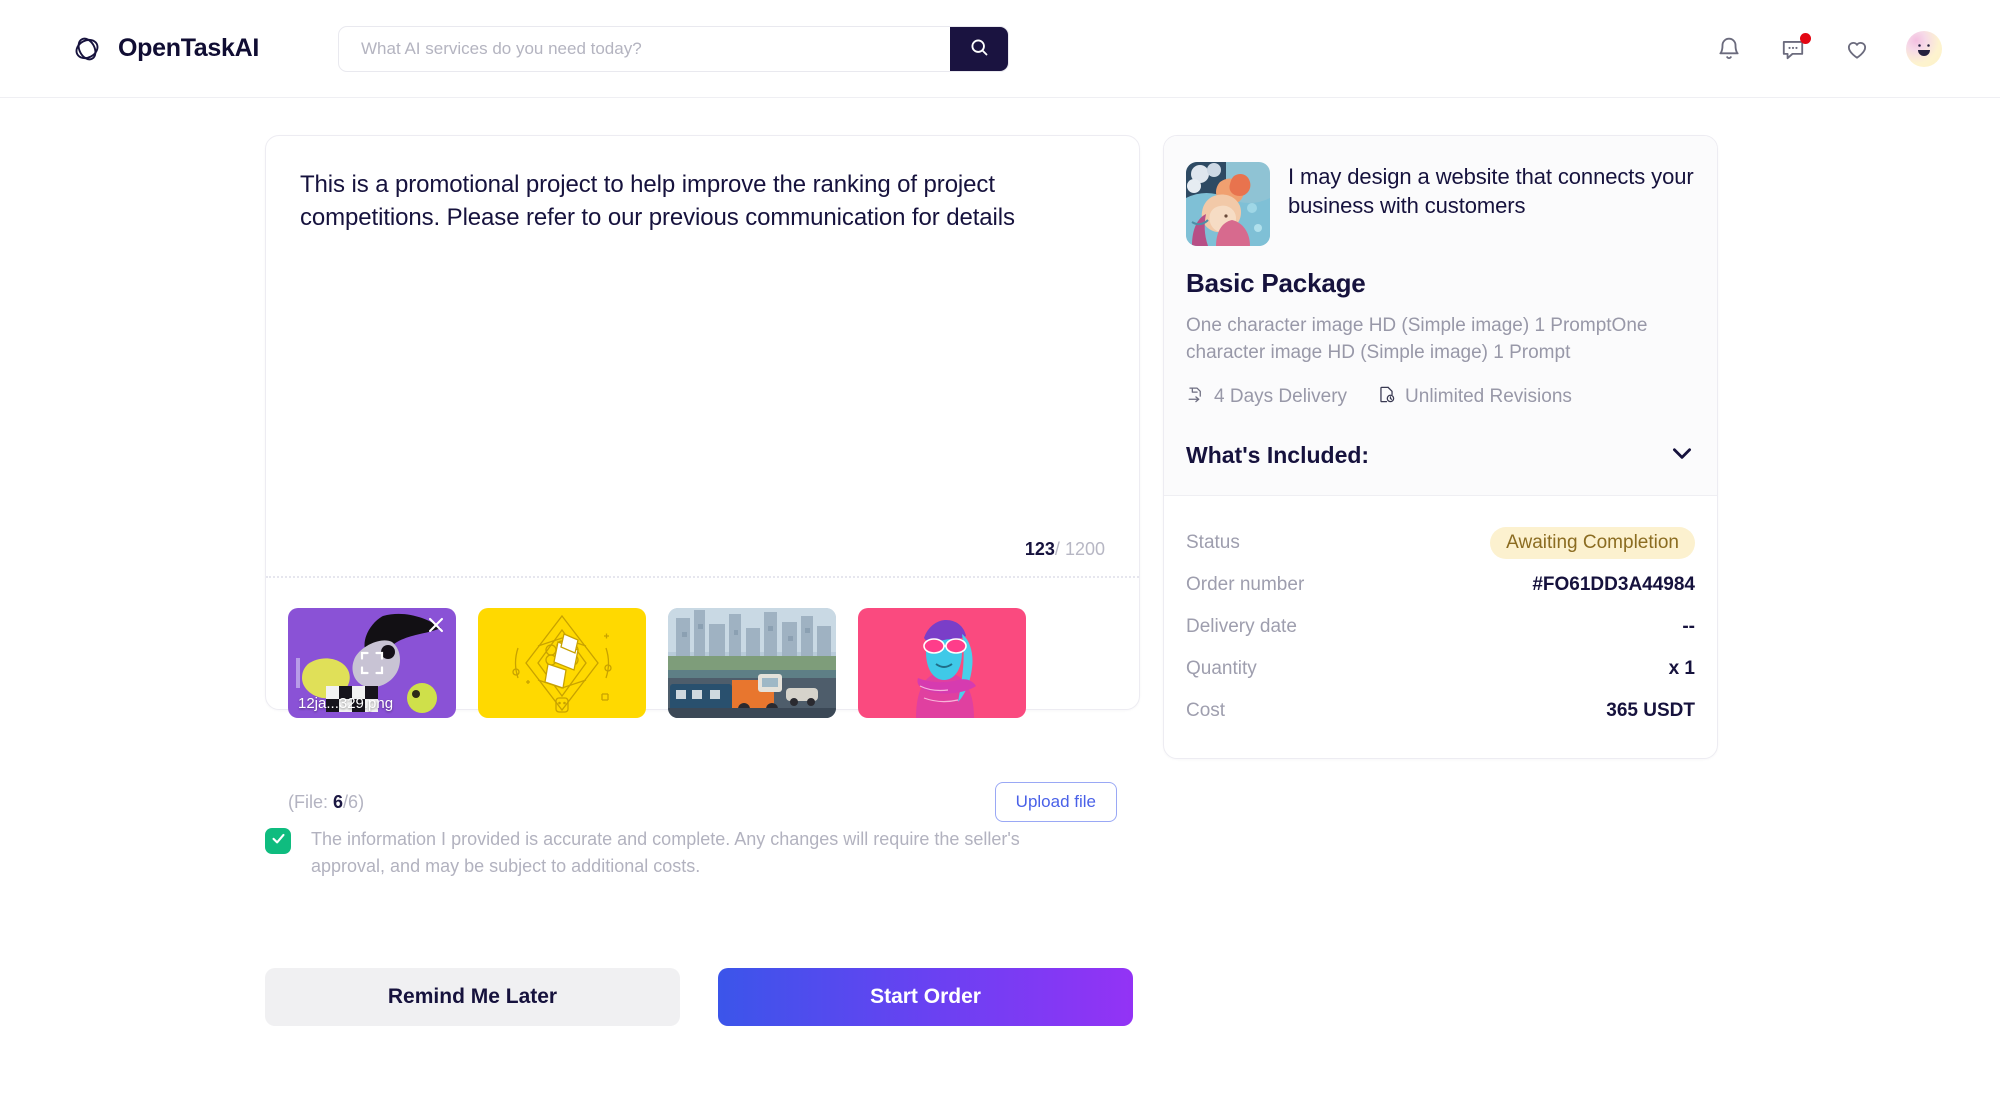 Image resolution: width=2000 pixels, height=1097 pixels. What do you see at coordinates (472, 997) in the screenshot?
I see `remind-me-later-button: Remind Me Later` at bounding box center [472, 997].